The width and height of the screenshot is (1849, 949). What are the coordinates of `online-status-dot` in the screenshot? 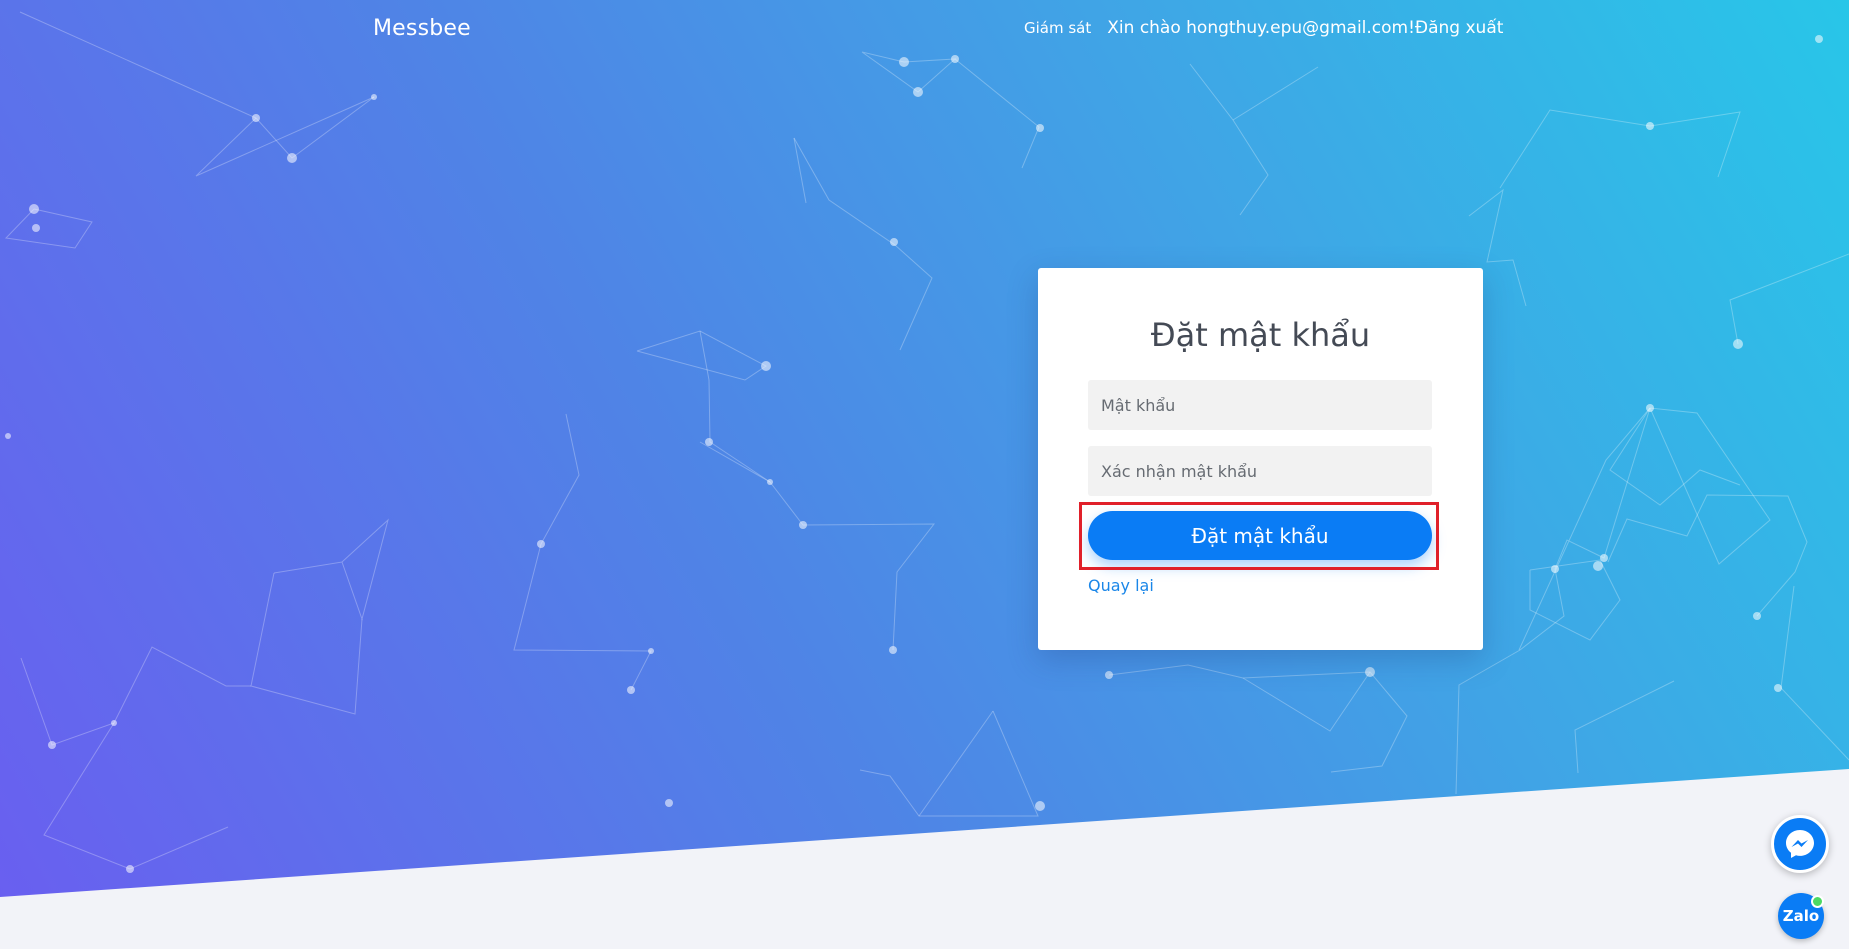 It's located at (1817, 901).